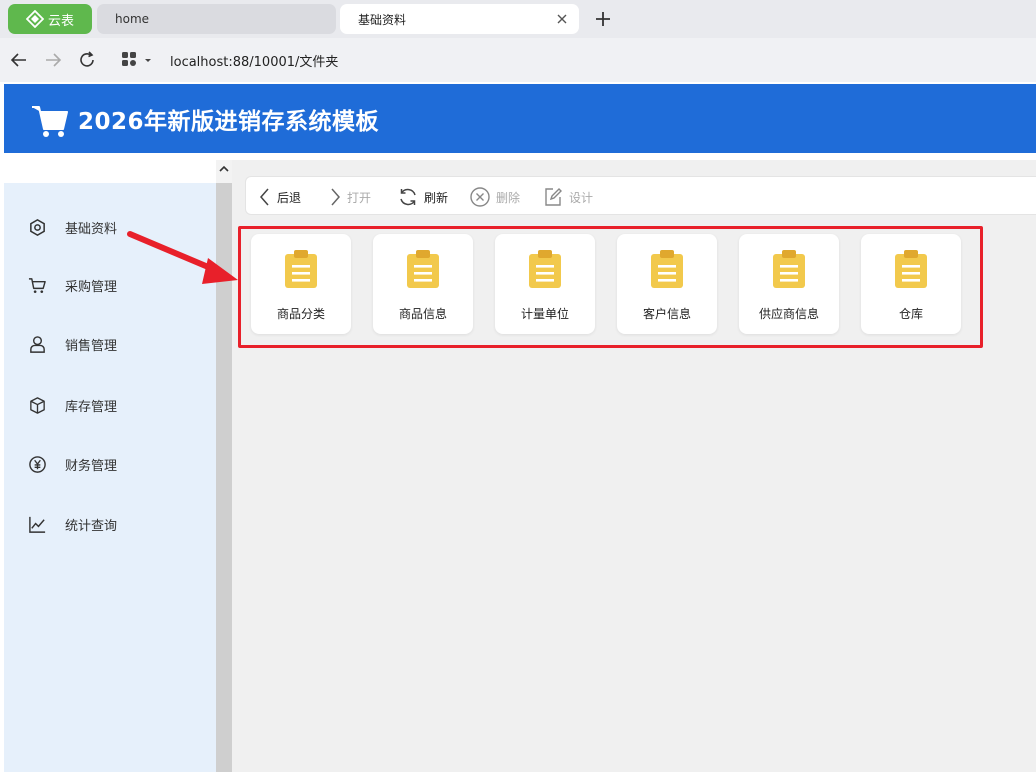 The height and width of the screenshot is (772, 1036). Describe the element at coordinates (335, 197) in the screenshot. I see `chevron-right-icon` at that location.